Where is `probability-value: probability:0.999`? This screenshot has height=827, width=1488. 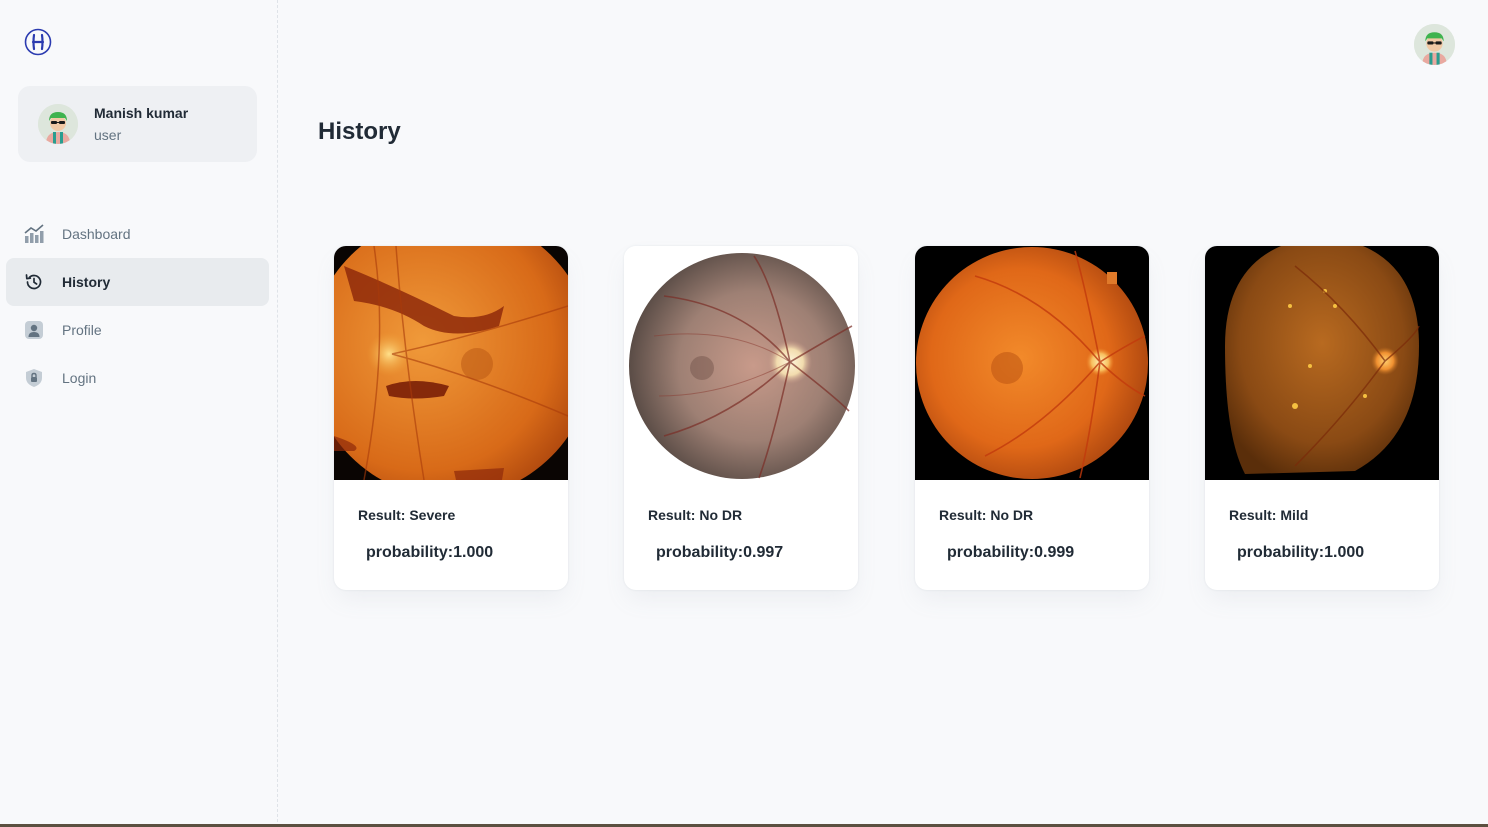 probability-value: probability:0.999 is located at coordinates (1011, 552).